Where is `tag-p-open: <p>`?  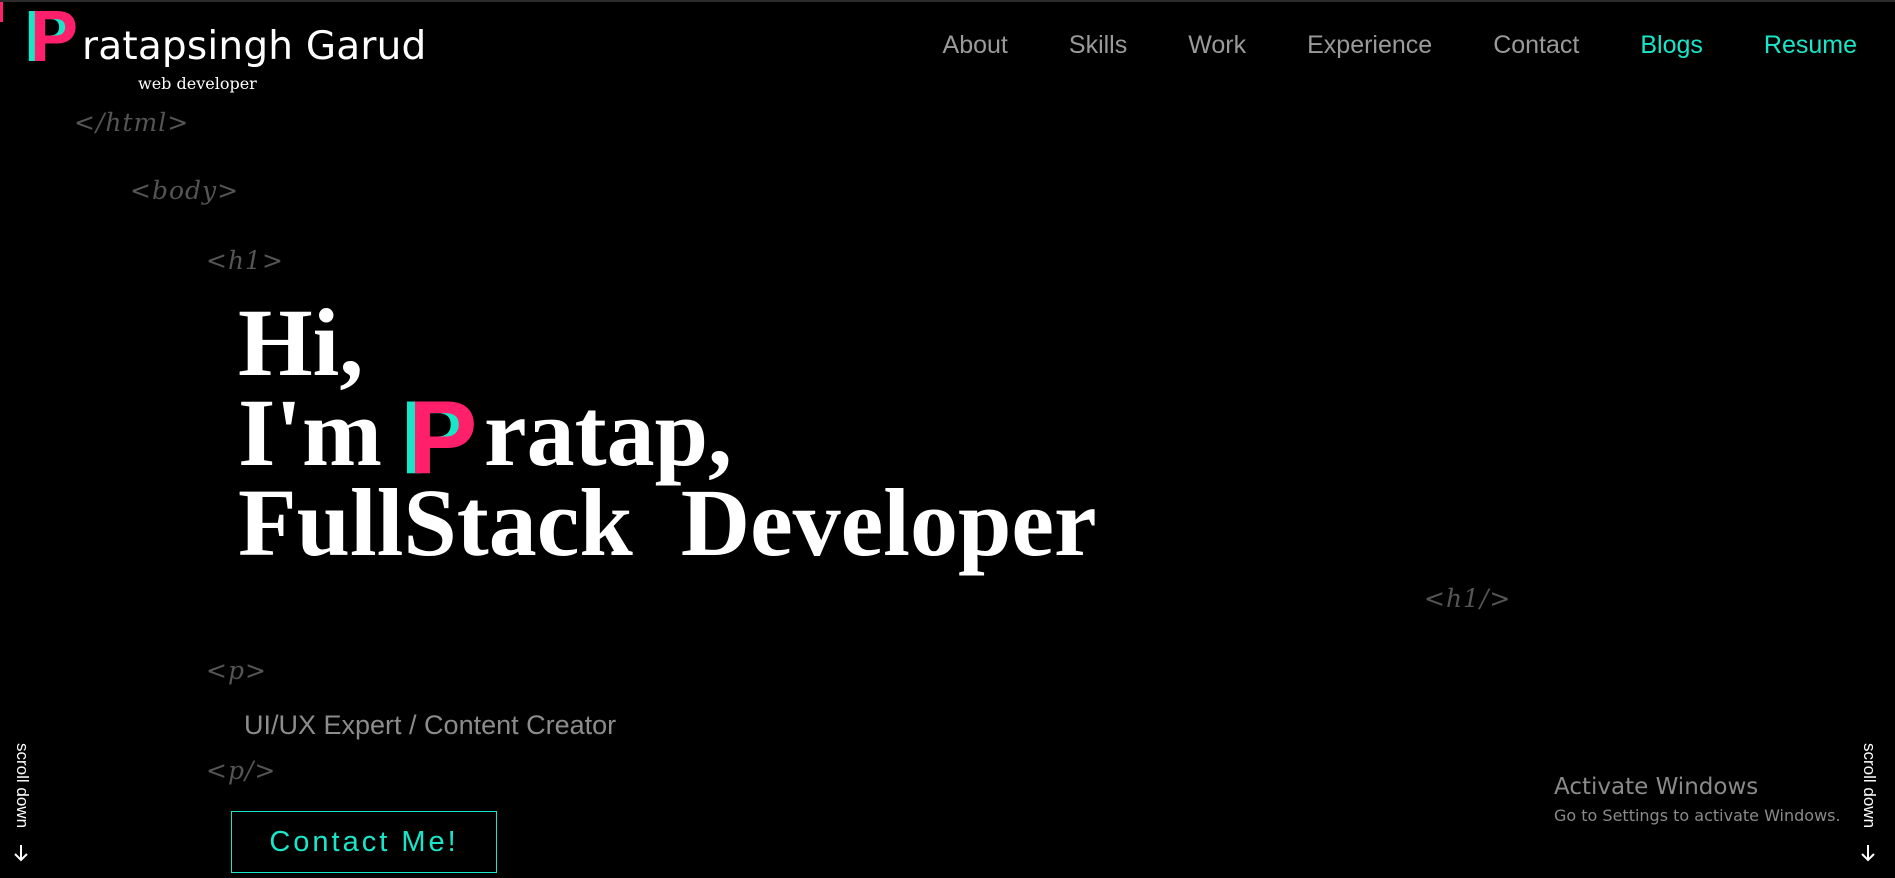
tag-p-open: <p> is located at coordinates (236, 670).